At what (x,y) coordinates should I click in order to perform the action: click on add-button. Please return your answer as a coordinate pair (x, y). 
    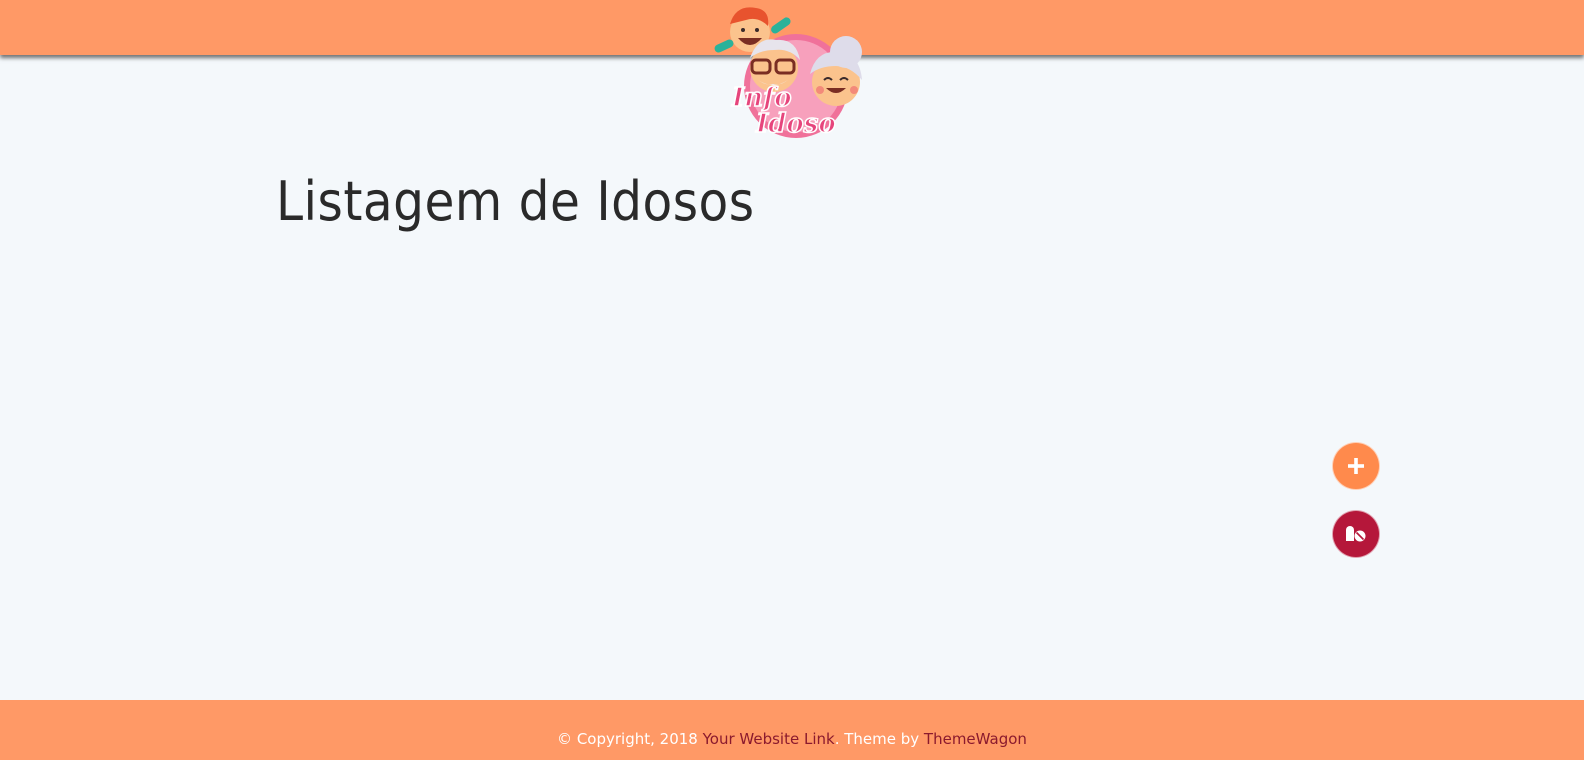
    Looking at the image, I should click on (1356, 466).